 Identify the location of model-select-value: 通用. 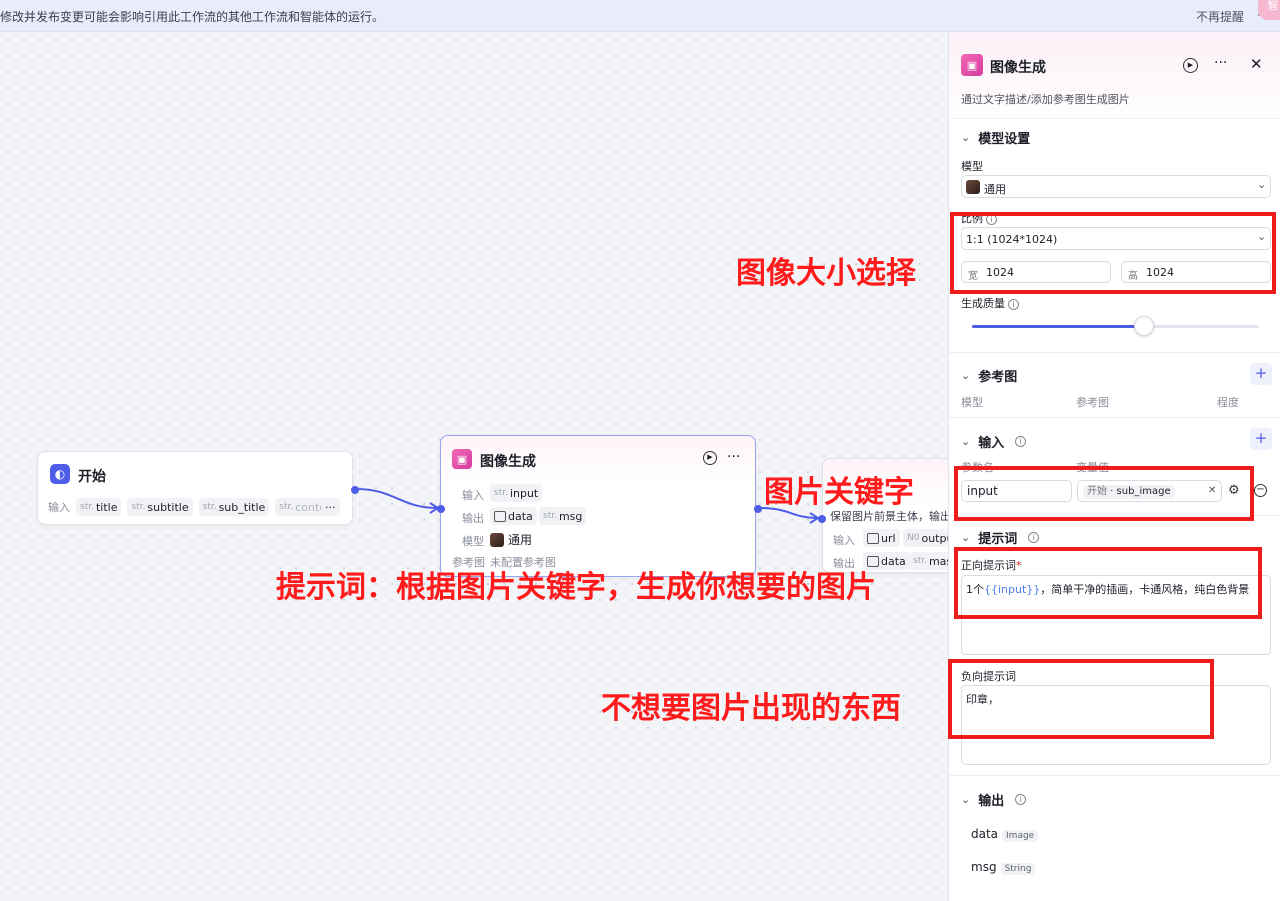
(995, 189).